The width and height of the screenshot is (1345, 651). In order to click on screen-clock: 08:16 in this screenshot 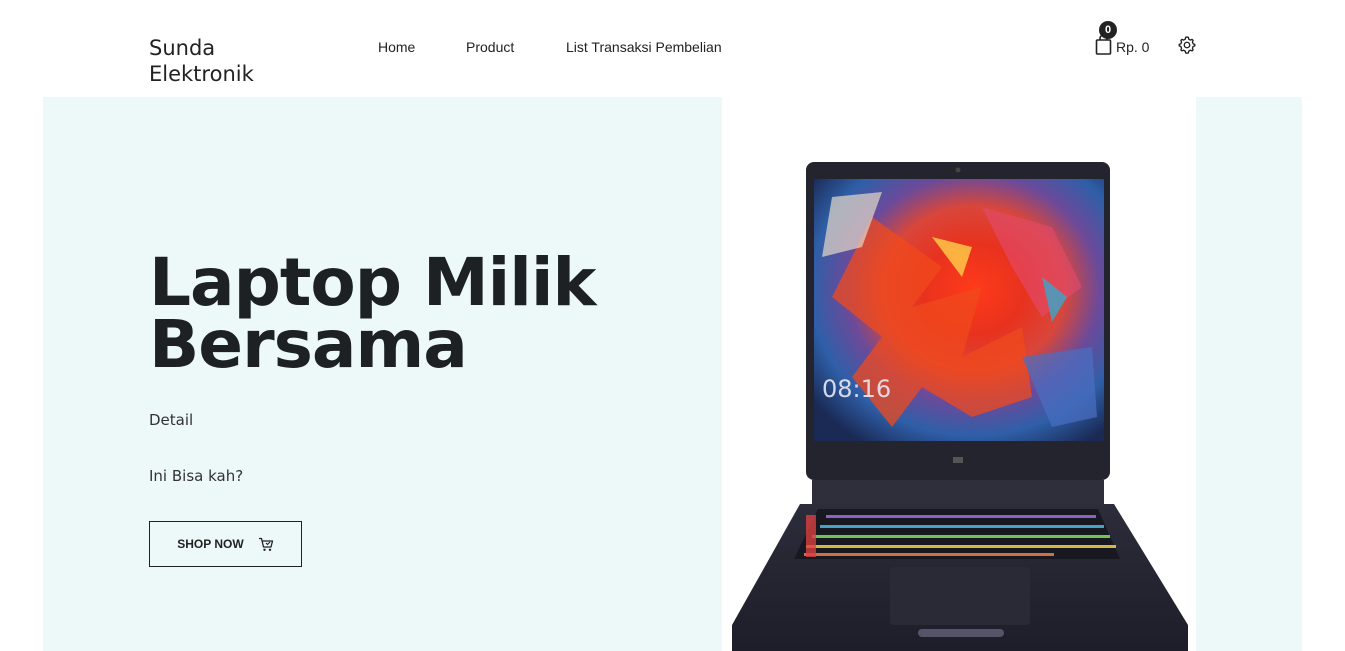, I will do `click(856, 389)`.